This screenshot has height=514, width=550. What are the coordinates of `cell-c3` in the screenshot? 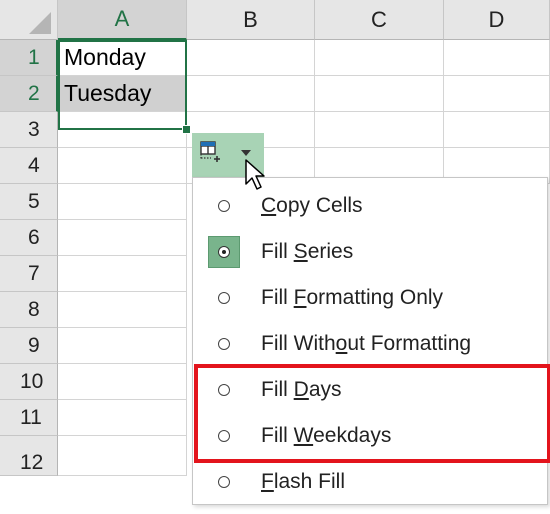 It's located at (379, 130).